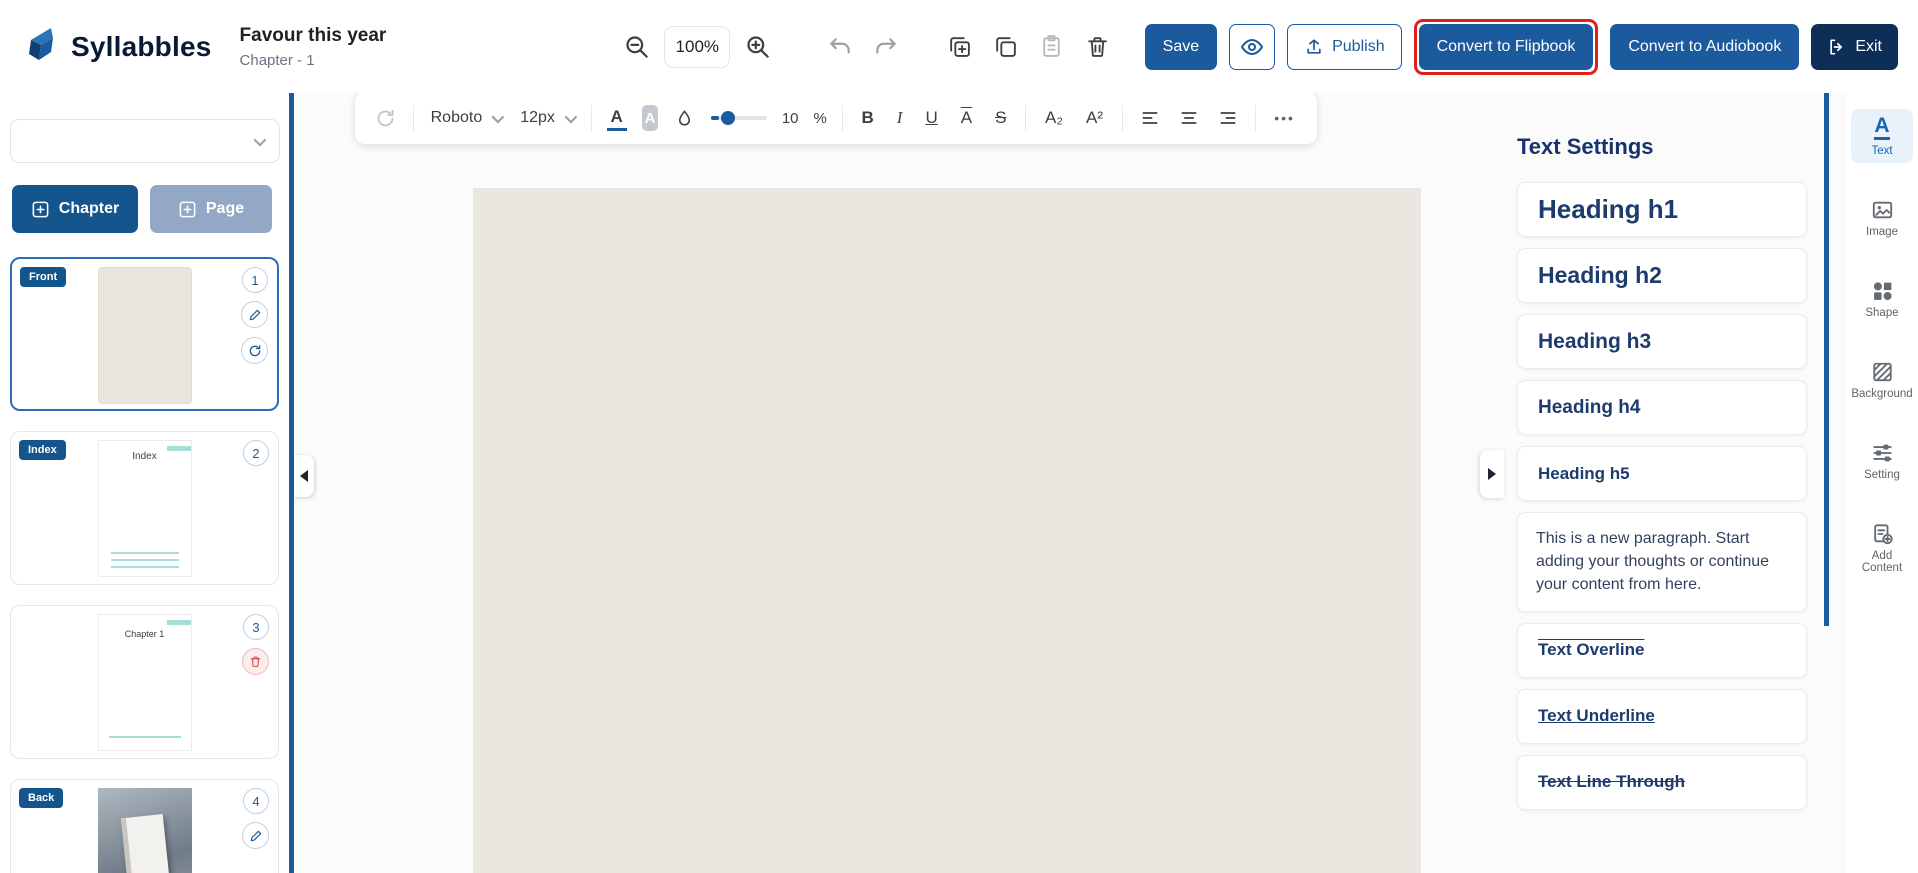 This screenshot has width=1918, height=873. I want to click on page-thumbnail-back: Back 4, so click(144, 826).